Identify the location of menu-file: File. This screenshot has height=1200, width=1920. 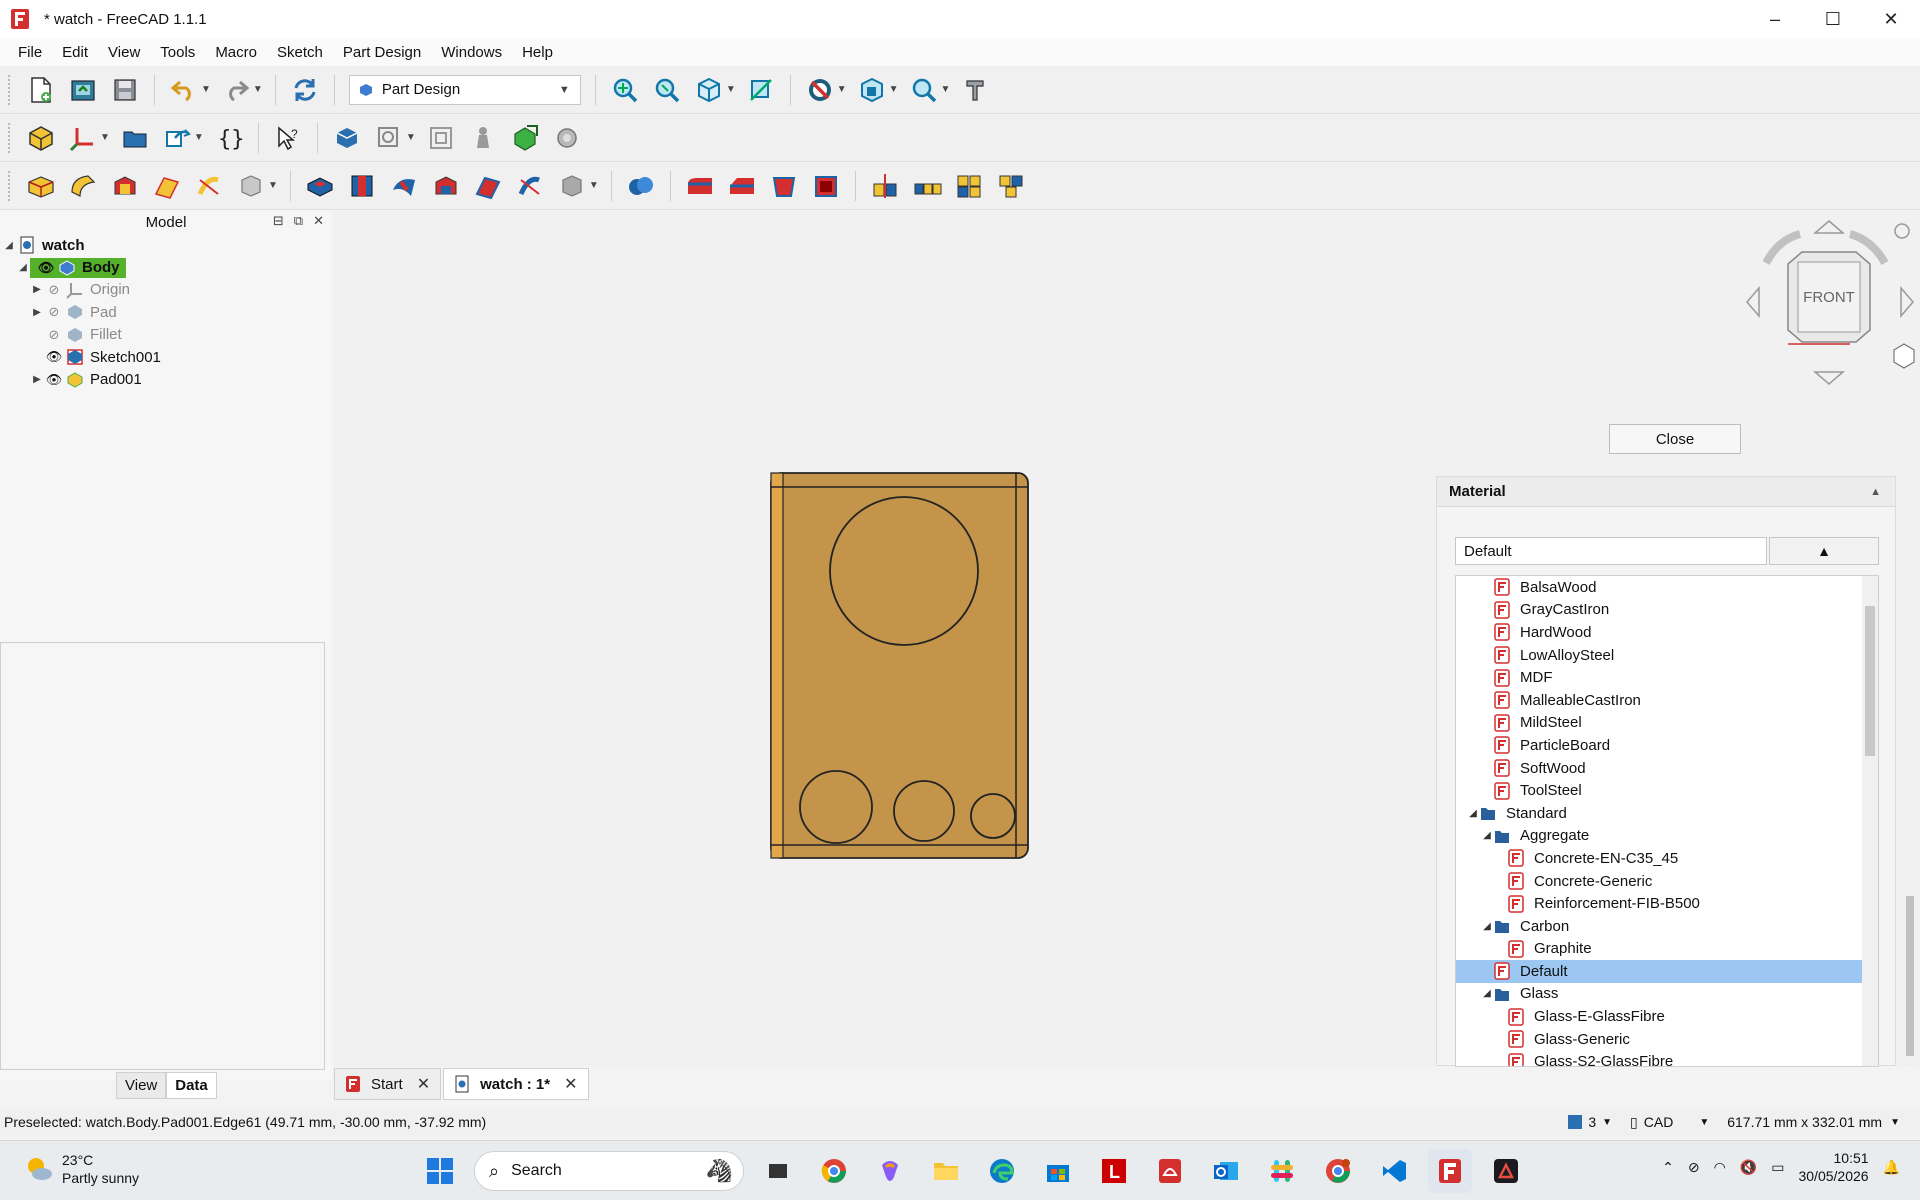
(30, 52).